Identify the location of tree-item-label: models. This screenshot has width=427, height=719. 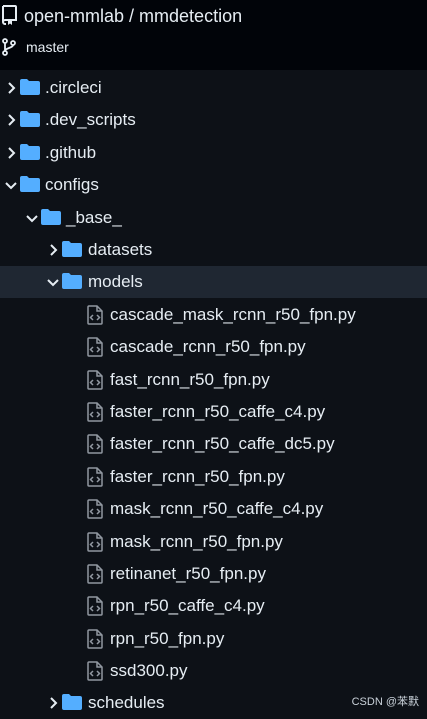
(115, 282).